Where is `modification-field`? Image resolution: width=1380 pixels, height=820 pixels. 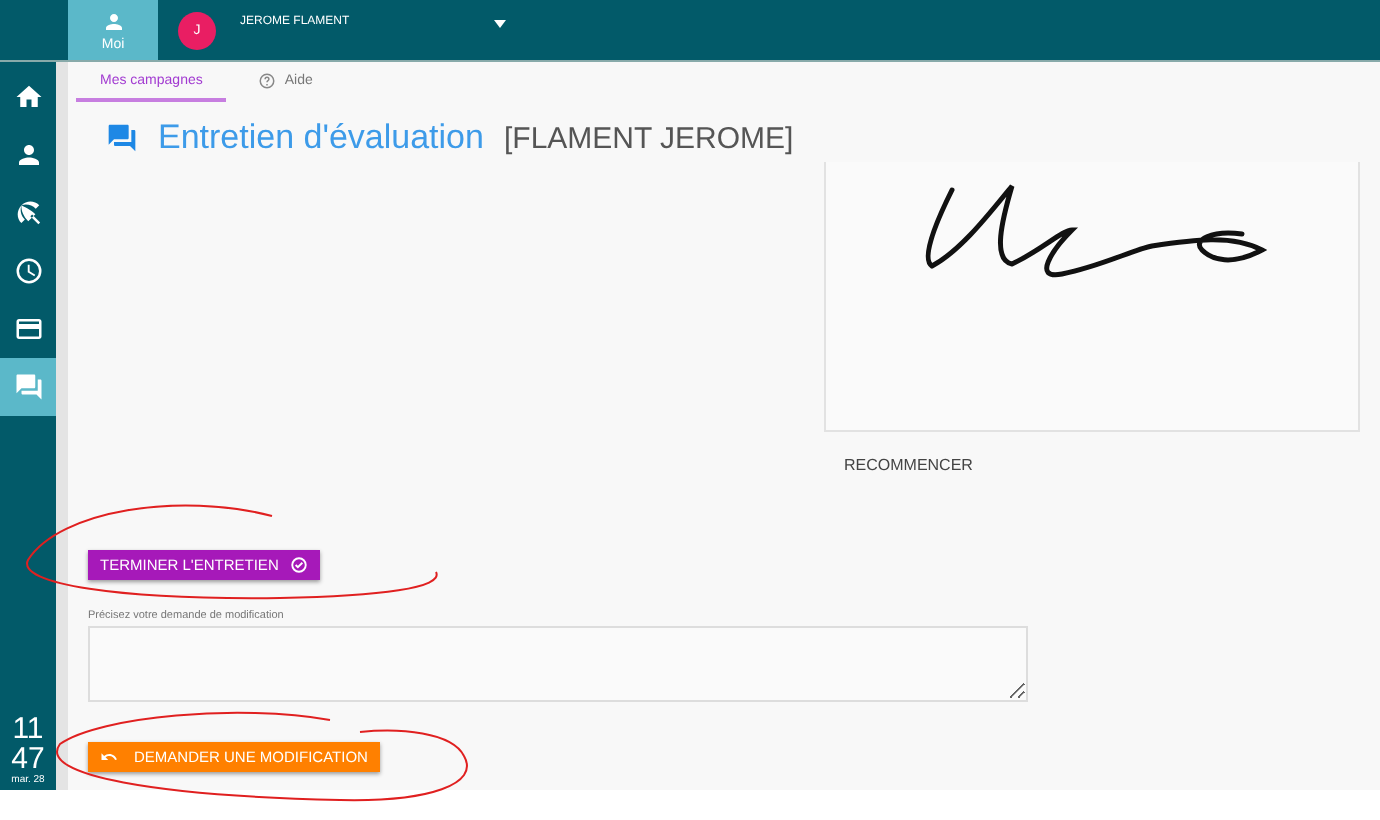
modification-field is located at coordinates (558, 664).